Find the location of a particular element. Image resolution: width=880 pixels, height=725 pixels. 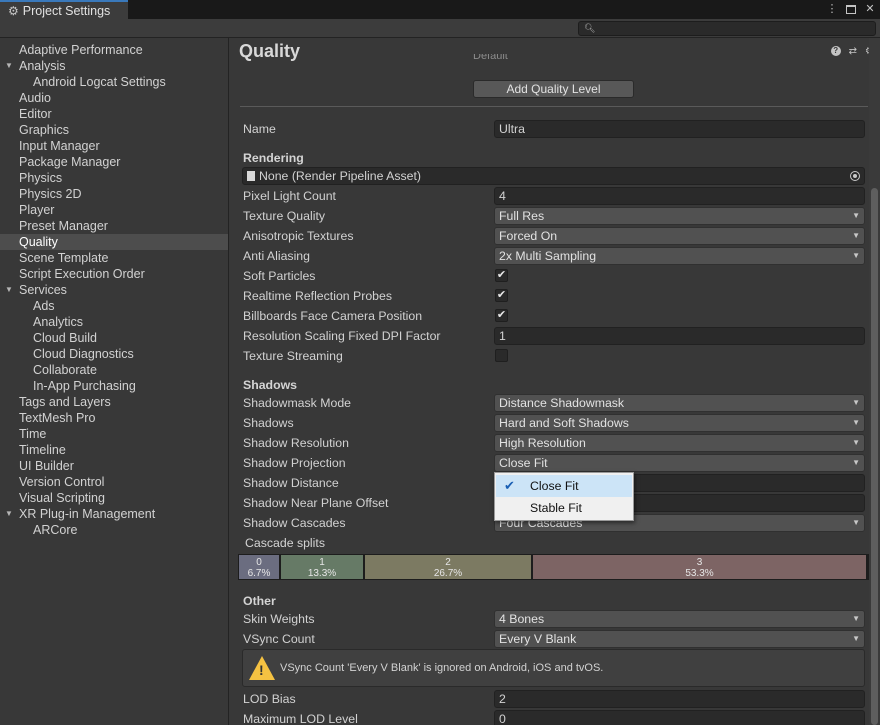

quality-level-clipped: Default is located at coordinates (490, 58).